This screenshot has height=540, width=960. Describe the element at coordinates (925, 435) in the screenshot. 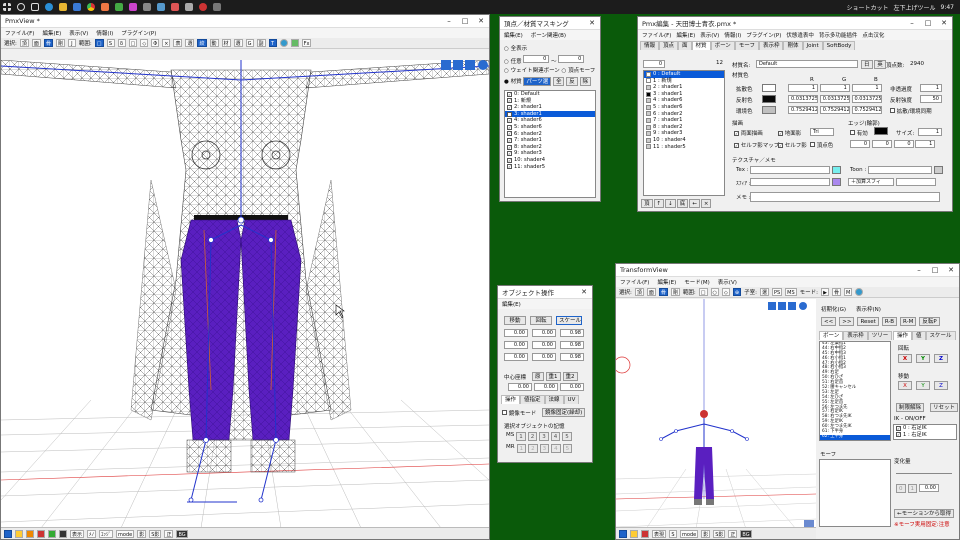

I see `tv-ik-item: ✓ 1 : 右足IK` at that location.